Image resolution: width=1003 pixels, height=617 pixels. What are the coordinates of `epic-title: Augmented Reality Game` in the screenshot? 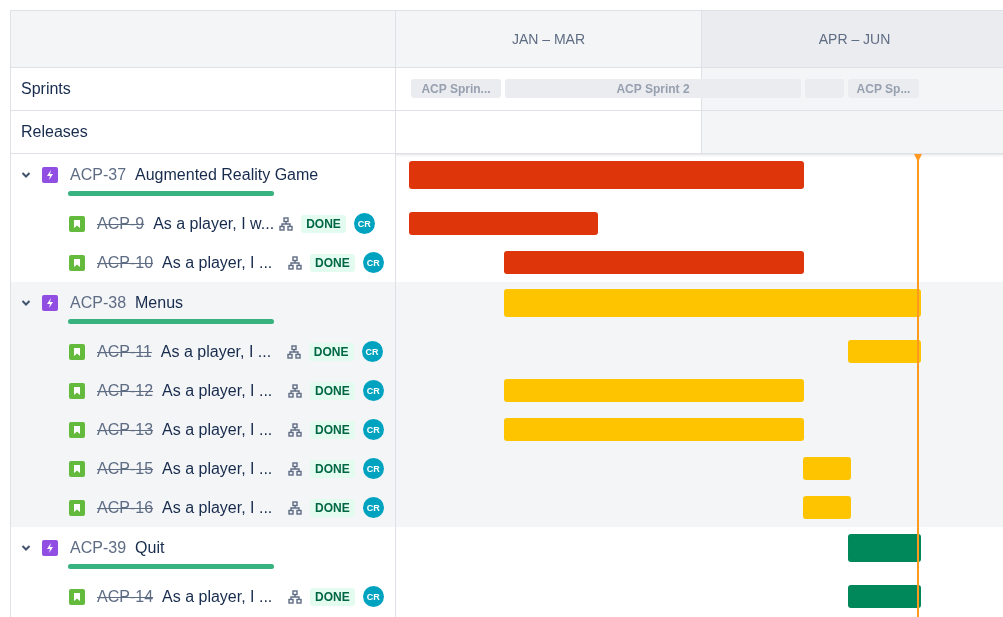 It's located at (227, 174).